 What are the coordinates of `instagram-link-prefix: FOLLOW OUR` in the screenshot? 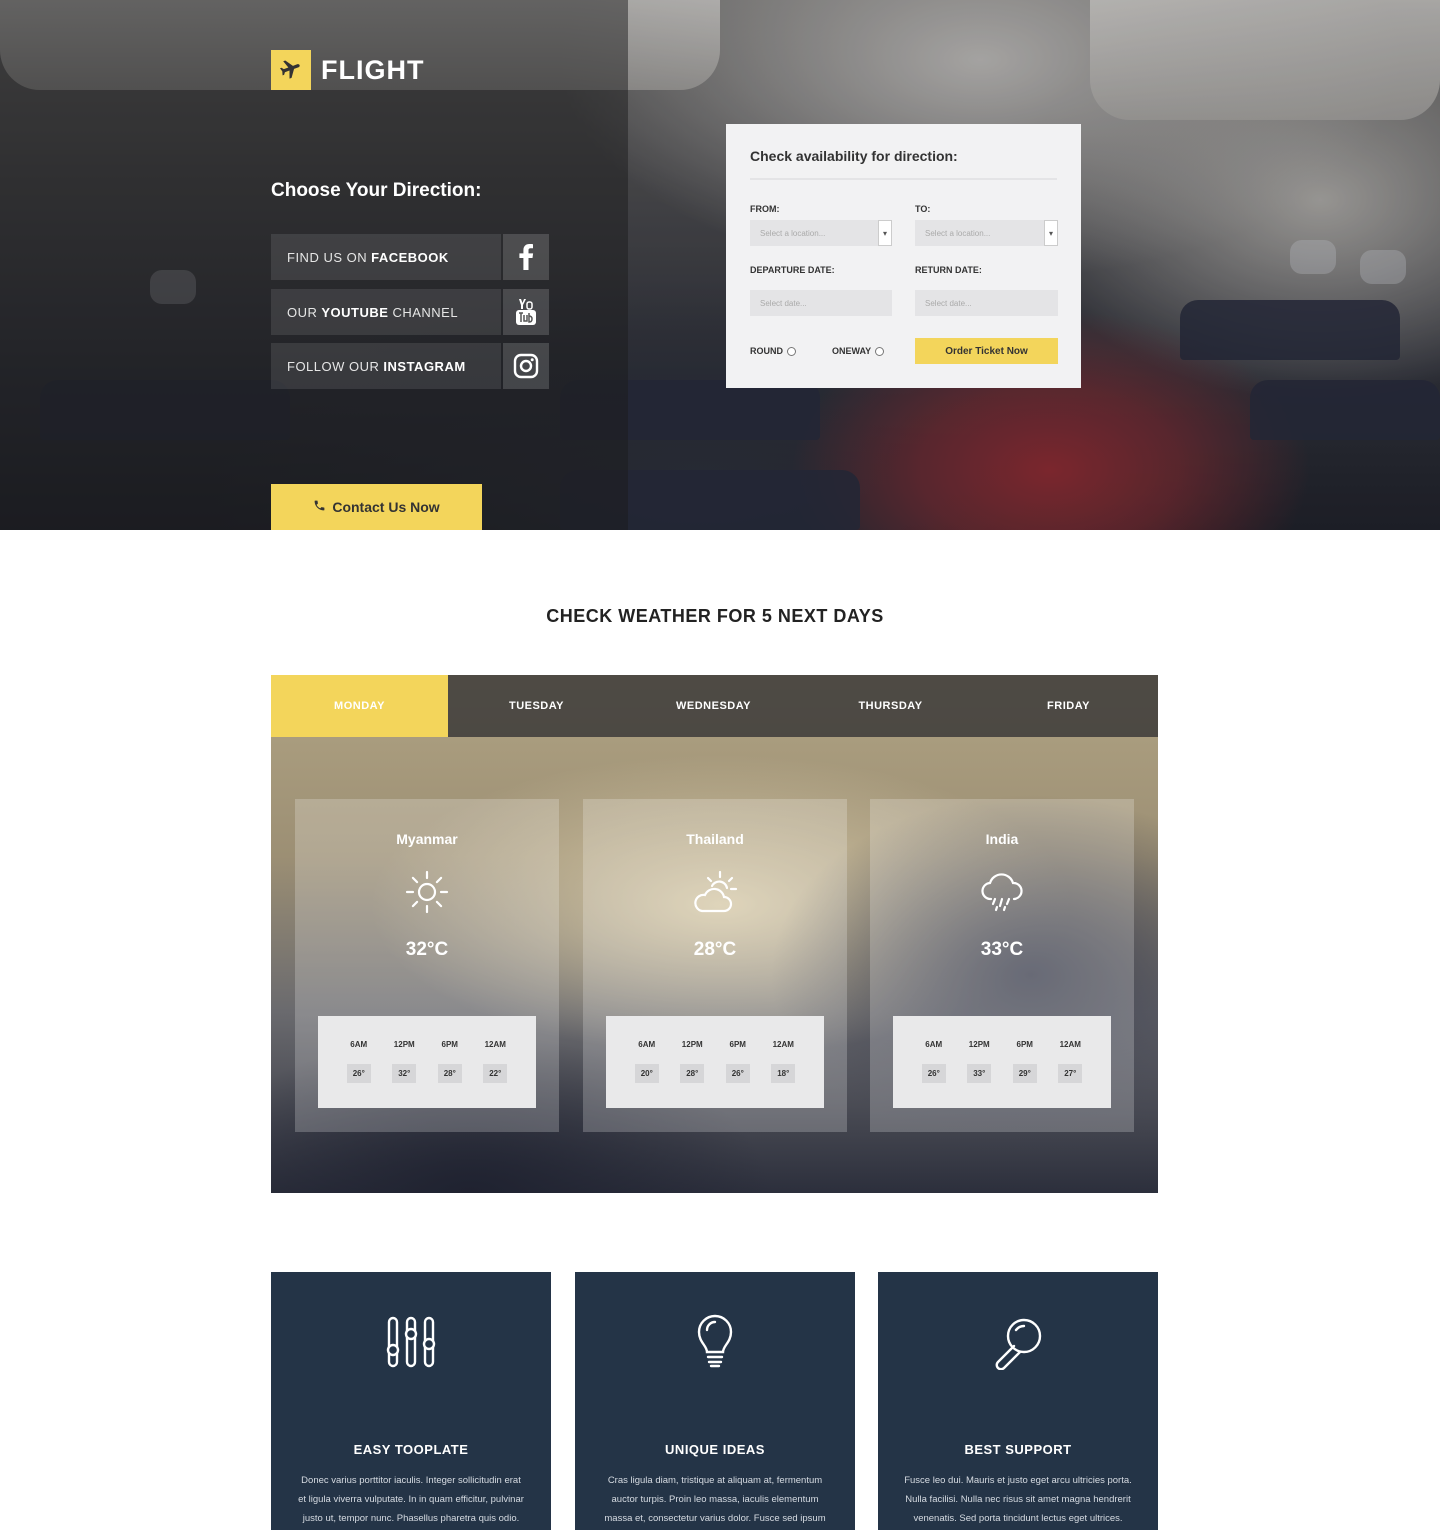 It's located at (333, 366).